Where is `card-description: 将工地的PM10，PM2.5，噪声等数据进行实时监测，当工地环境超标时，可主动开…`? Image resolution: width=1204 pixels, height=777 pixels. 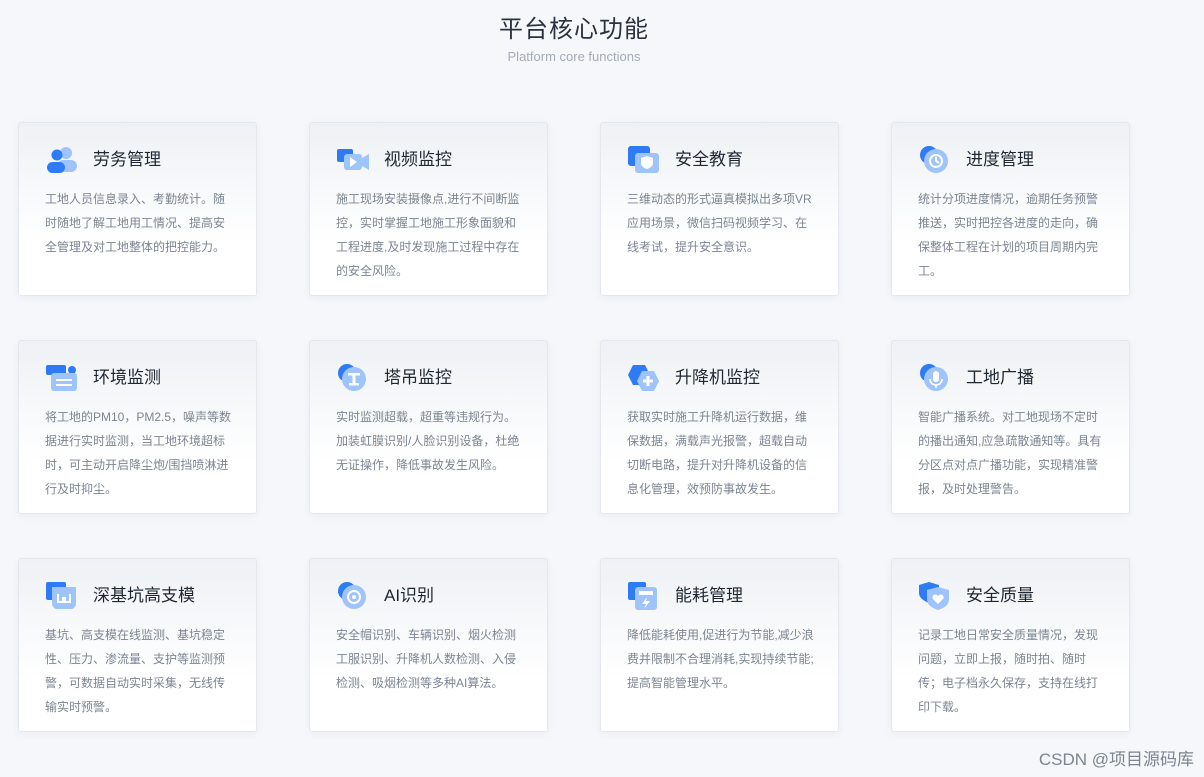
card-description: 将工地的PM10，PM2.5，噪声等数据进行实时监测，当工地环境超标时，可主动开… is located at coordinates (138, 453).